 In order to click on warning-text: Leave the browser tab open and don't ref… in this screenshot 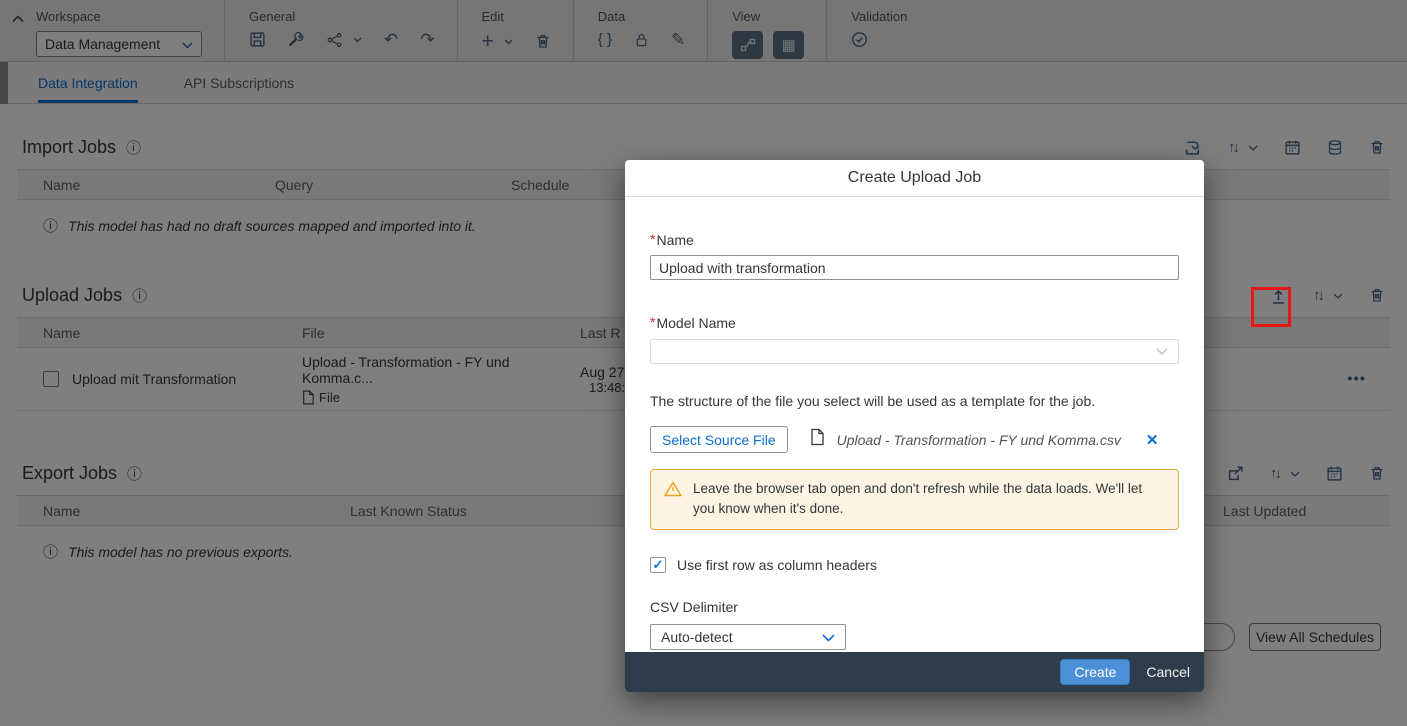, I will do `click(918, 499)`.